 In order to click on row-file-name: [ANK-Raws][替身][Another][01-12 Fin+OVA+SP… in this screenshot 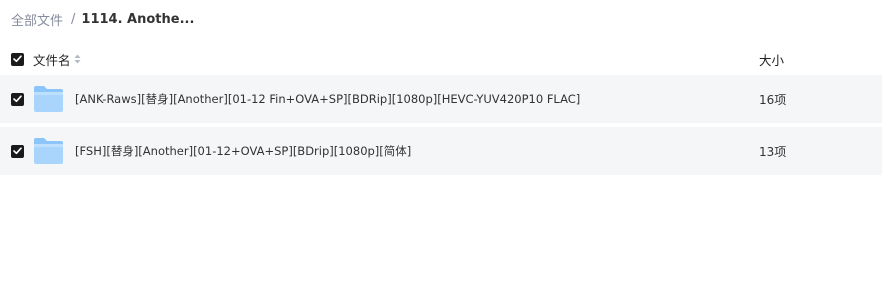, I will do `click(327, 99)`.